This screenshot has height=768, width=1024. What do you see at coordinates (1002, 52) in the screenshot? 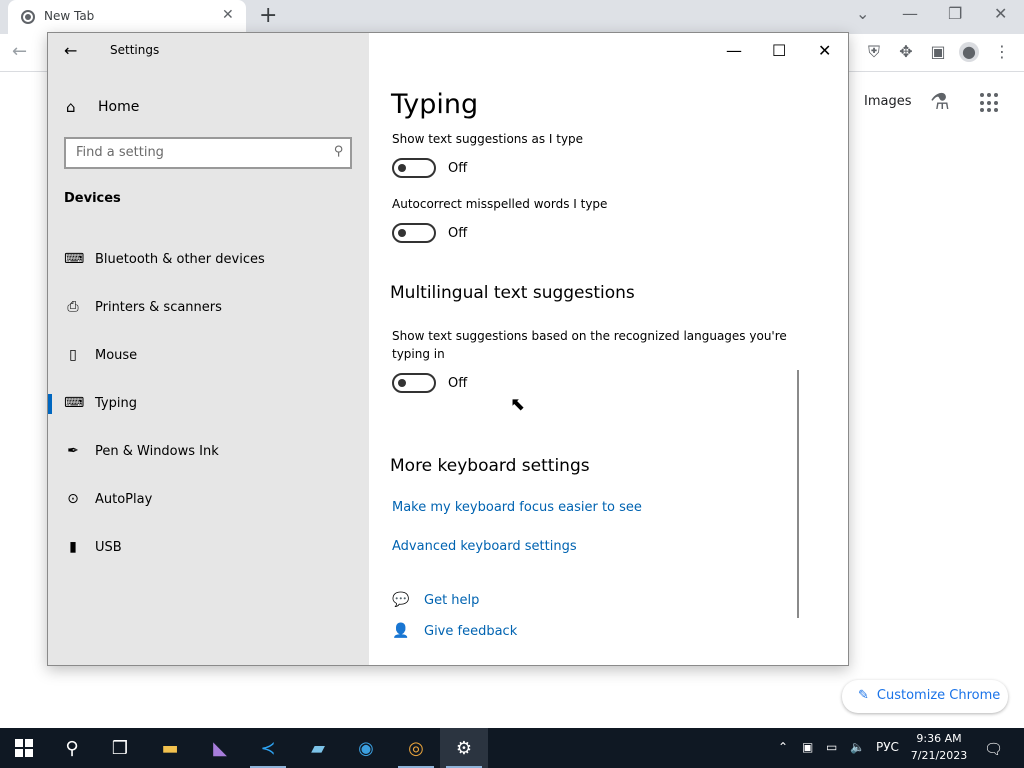
I see `chrome-menu-icon: ⋮` at bounding box center [1002, 52].